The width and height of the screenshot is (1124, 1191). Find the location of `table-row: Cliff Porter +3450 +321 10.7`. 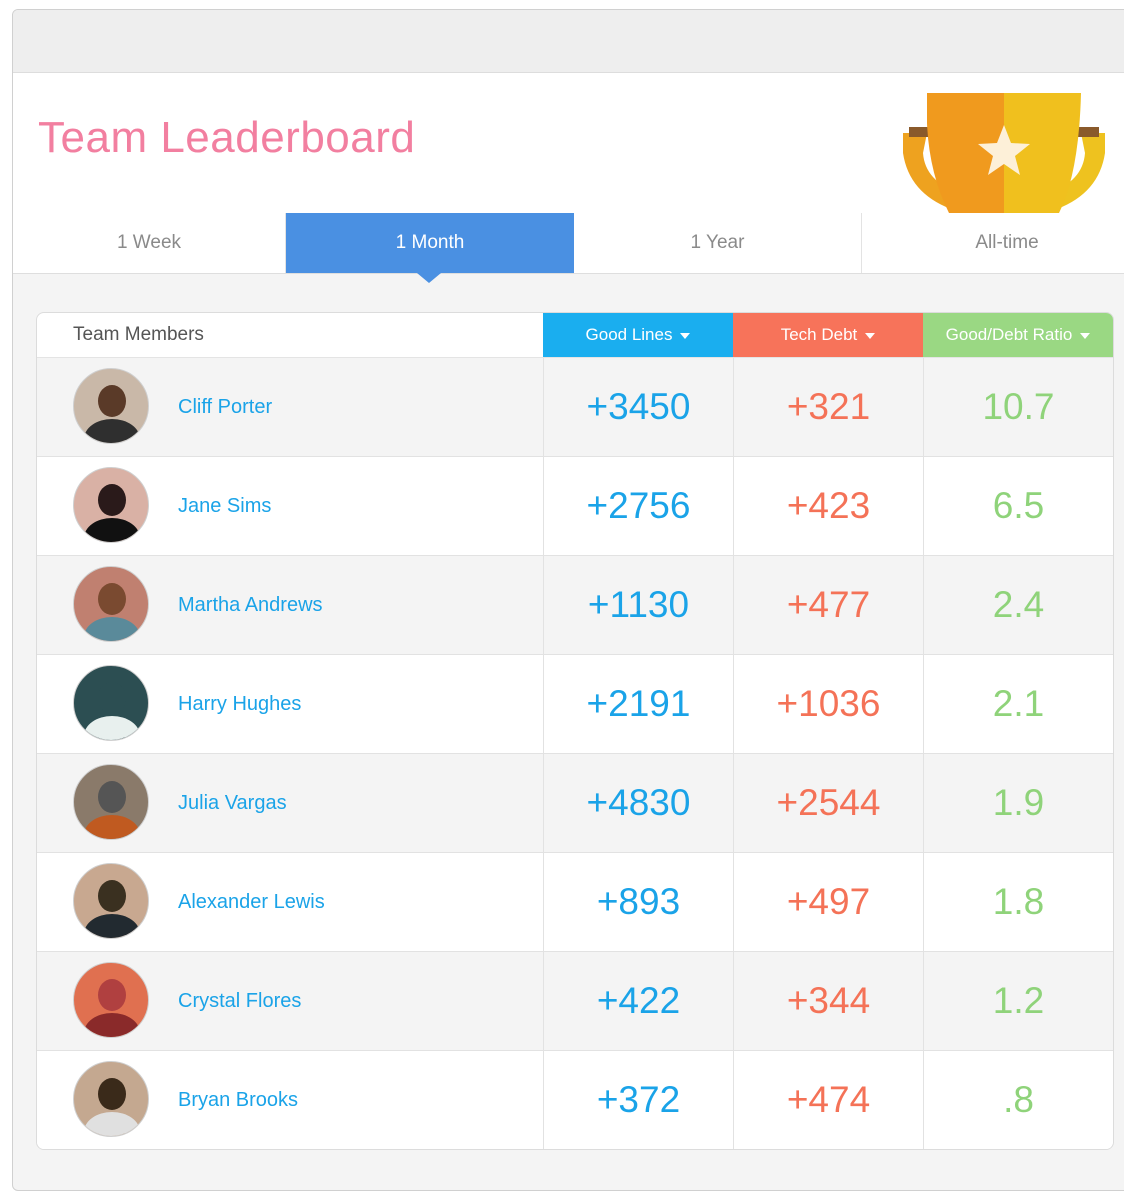

table-row: Cliff Porter +3450 +321 10.7 is located at coordinates (575, 407).